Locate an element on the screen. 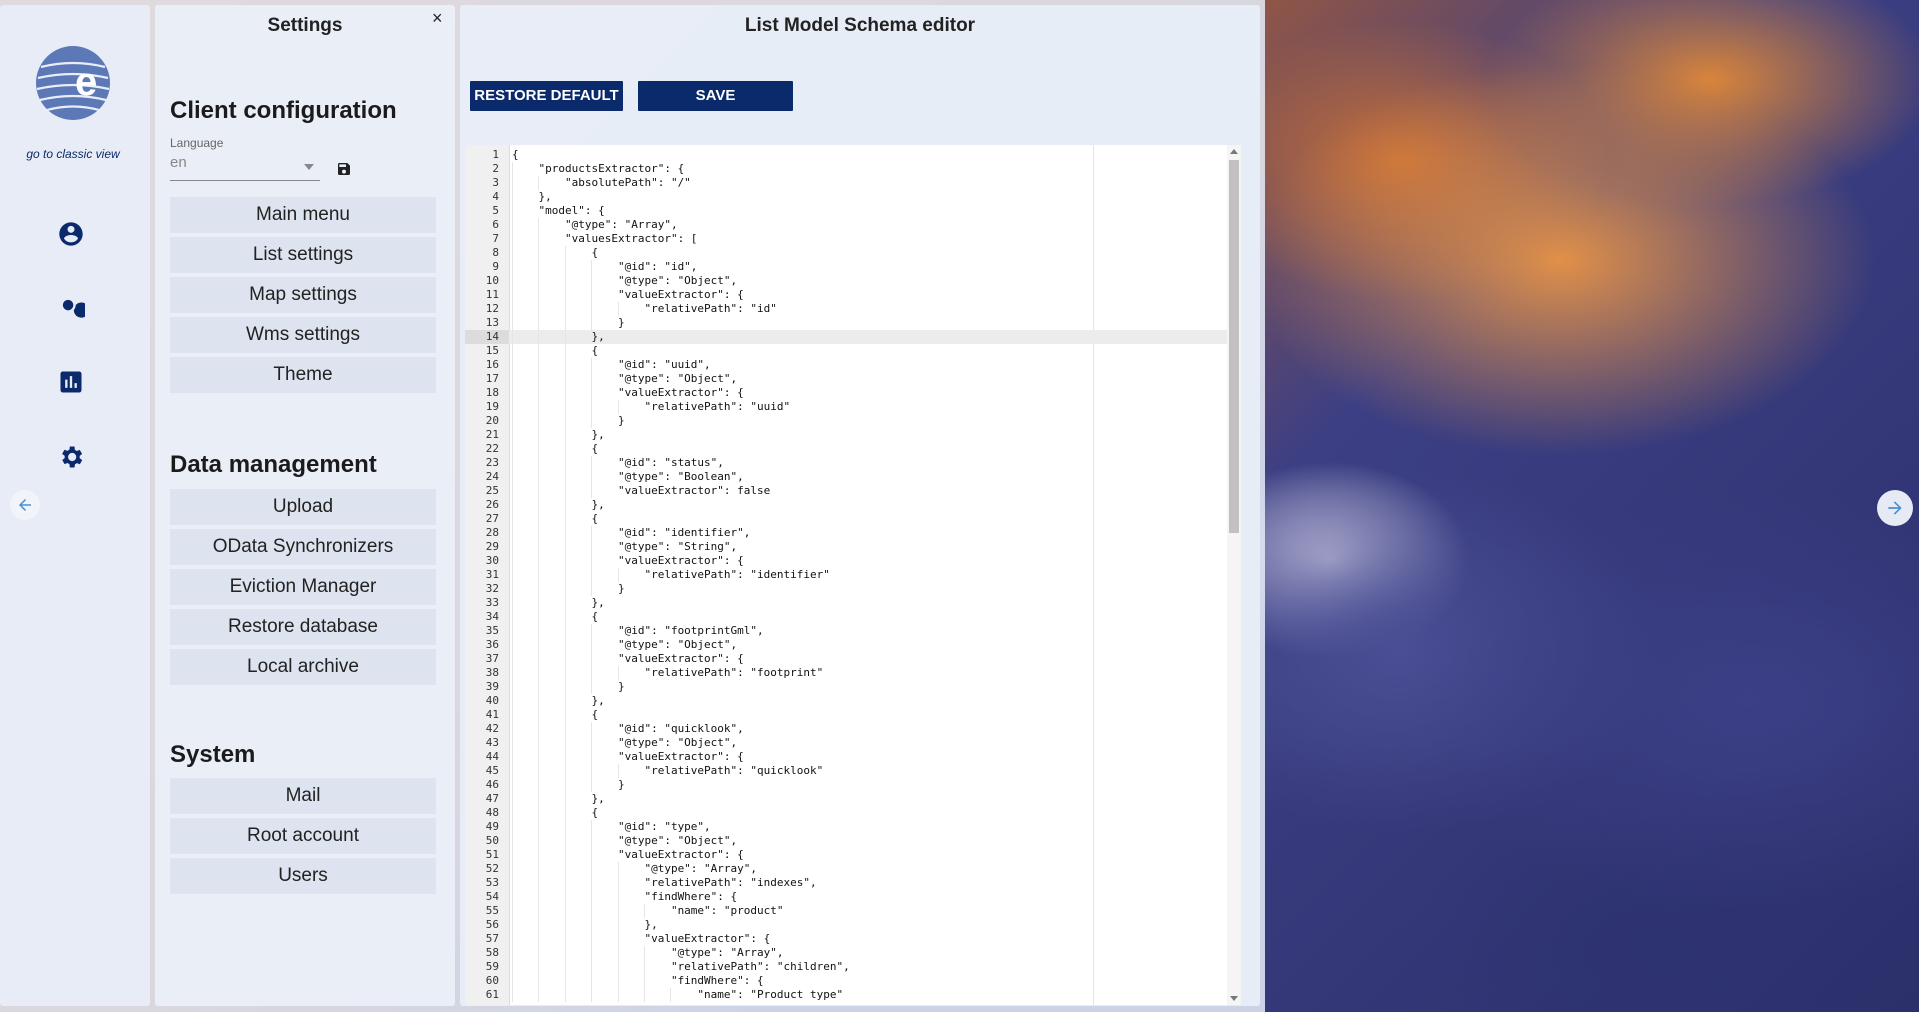 This screenshot has height=1012, width=1919. expand-right-arrow-icon is located at coordinates (1895, 508).